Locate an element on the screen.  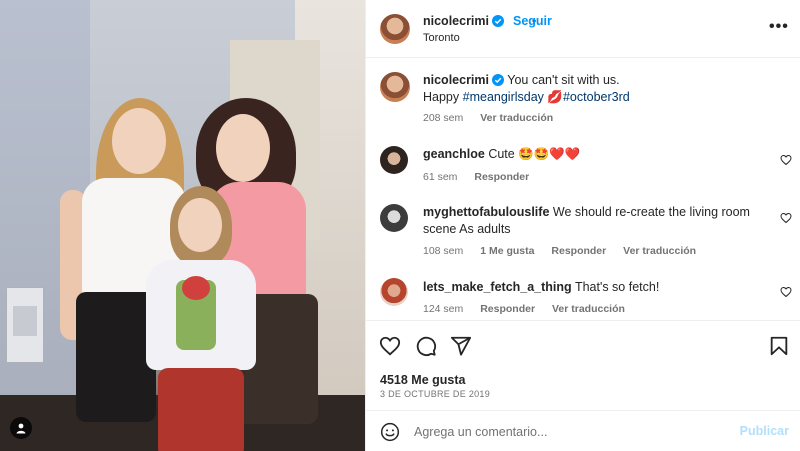
person-right-face is located at coordinates (243, 148).